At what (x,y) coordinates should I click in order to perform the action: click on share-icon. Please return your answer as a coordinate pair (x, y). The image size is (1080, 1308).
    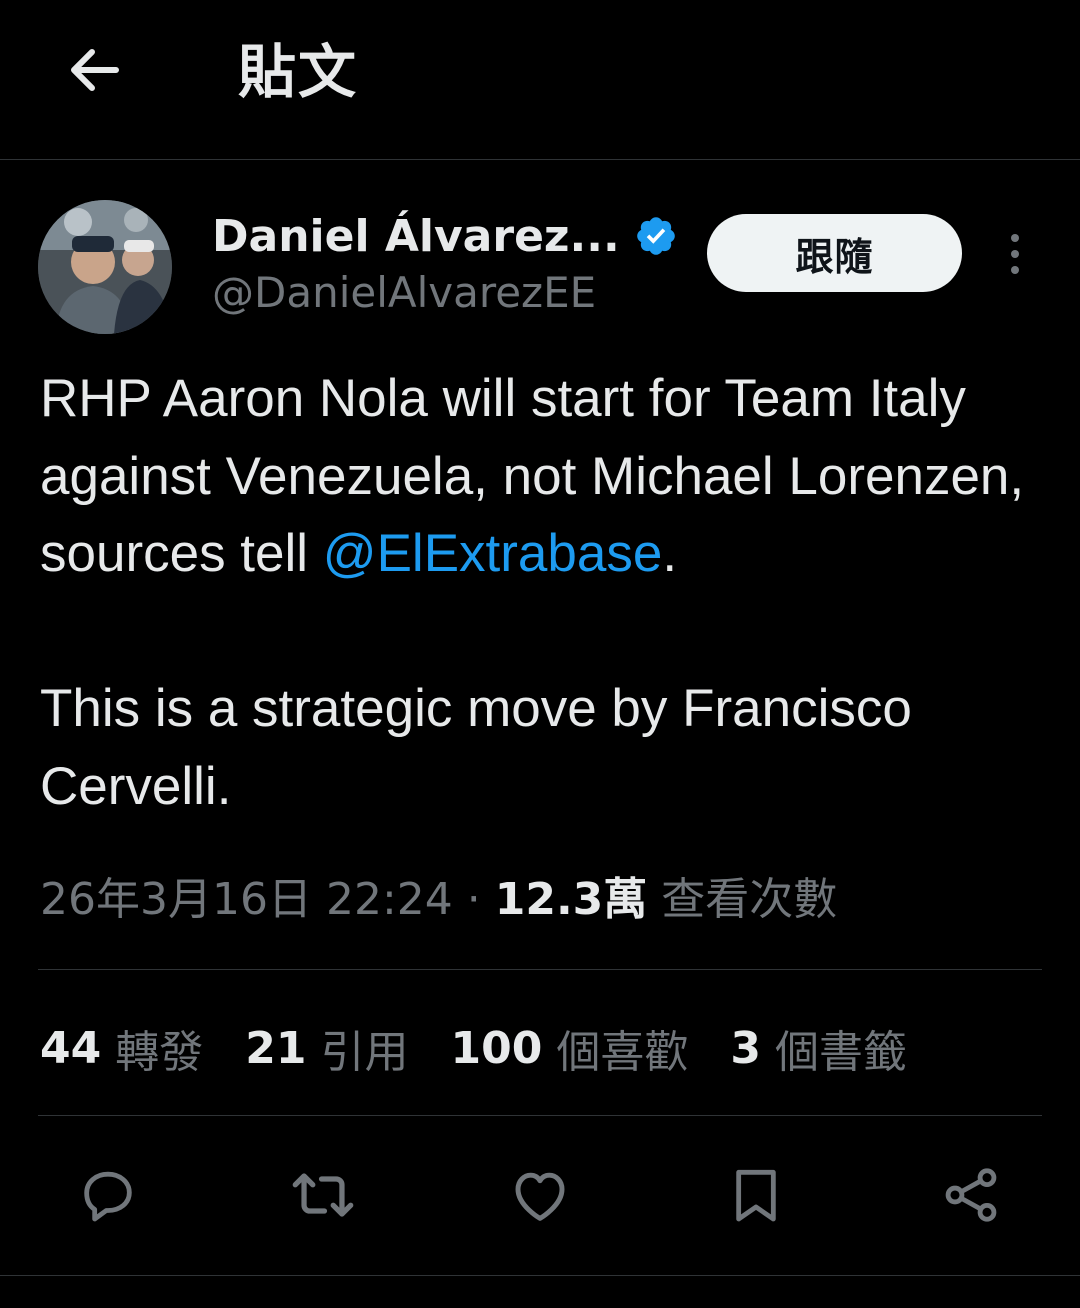
    Looking at the image, I should click on (971, 1195).